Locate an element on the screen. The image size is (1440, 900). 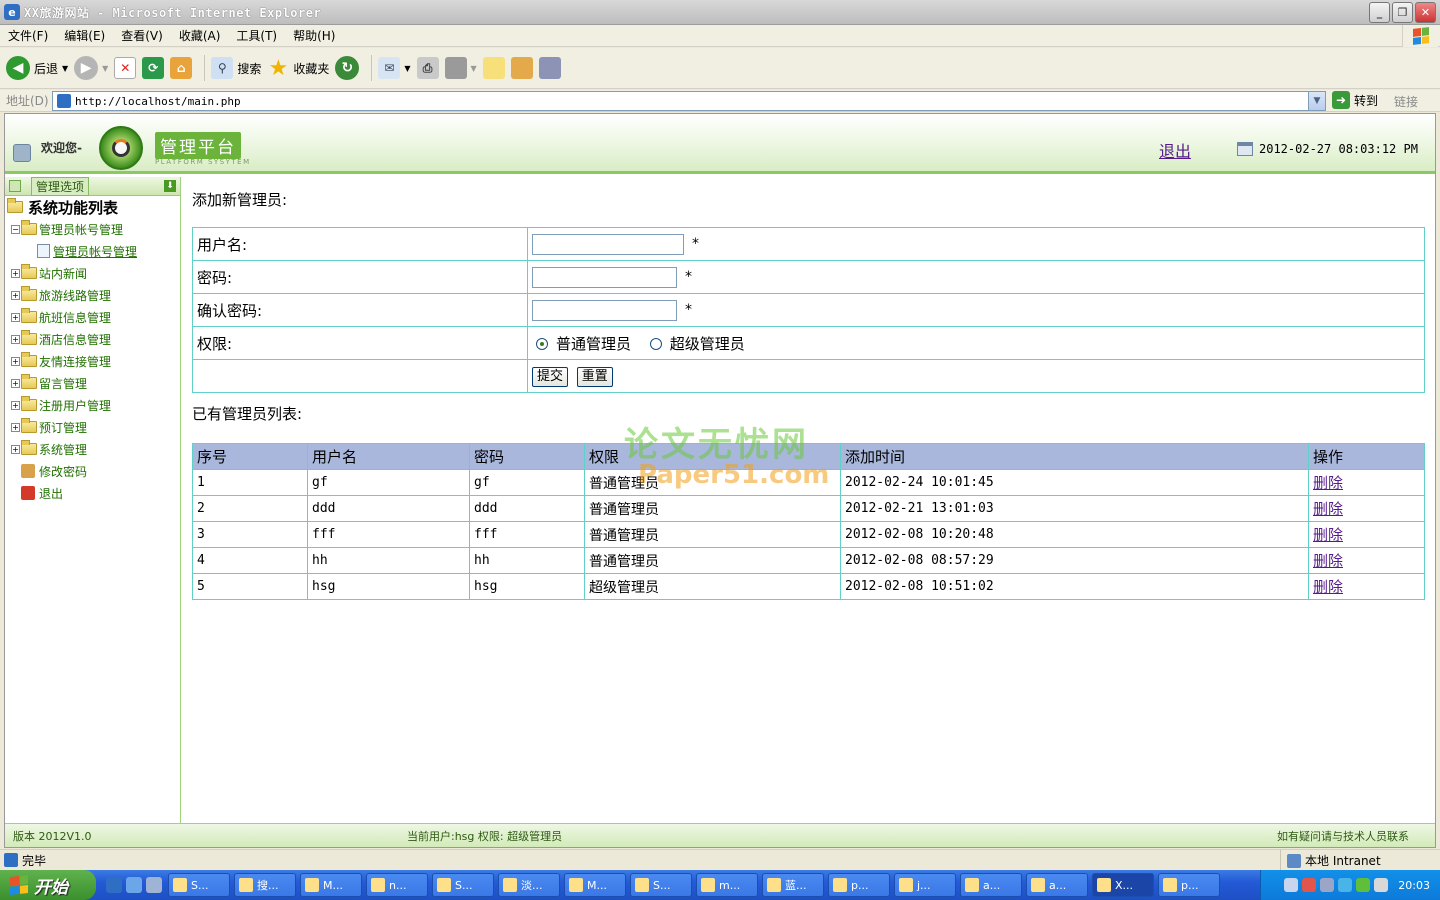
sidebar-item-label: 注册用户管理 is located at coordinates (75, 405).